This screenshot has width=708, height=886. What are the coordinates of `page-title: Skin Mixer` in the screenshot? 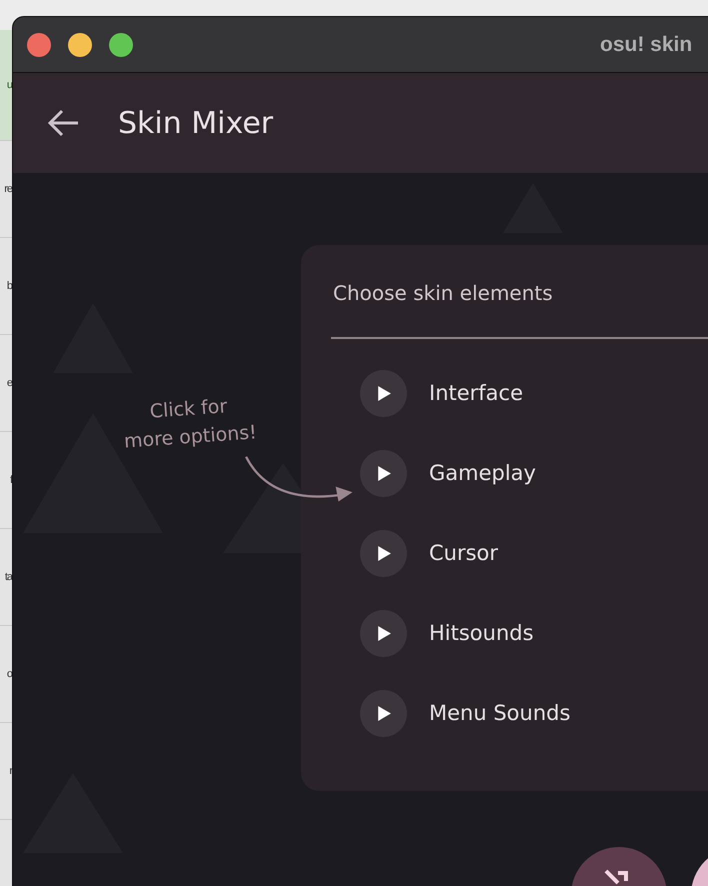 It's located at (196, 123).